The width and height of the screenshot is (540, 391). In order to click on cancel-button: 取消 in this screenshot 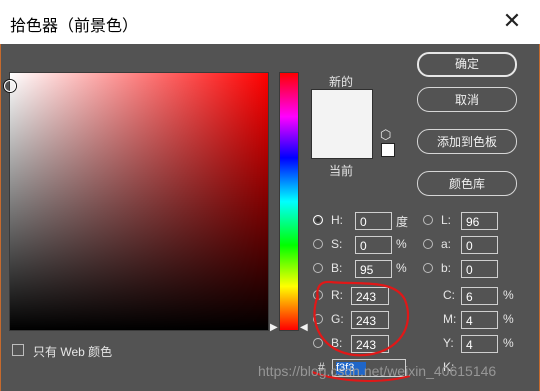, I will do `click(467, 99)`.